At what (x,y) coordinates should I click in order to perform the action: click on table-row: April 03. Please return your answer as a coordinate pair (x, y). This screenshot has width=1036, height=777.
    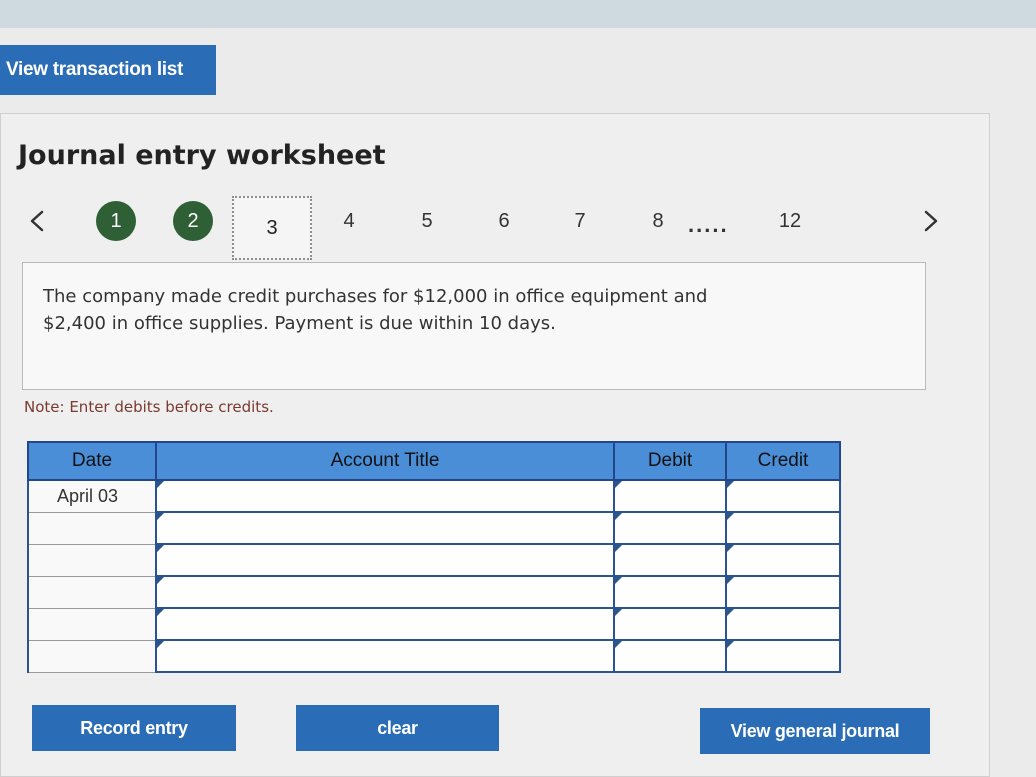
    Looking at the image, I should click on (434, 496).